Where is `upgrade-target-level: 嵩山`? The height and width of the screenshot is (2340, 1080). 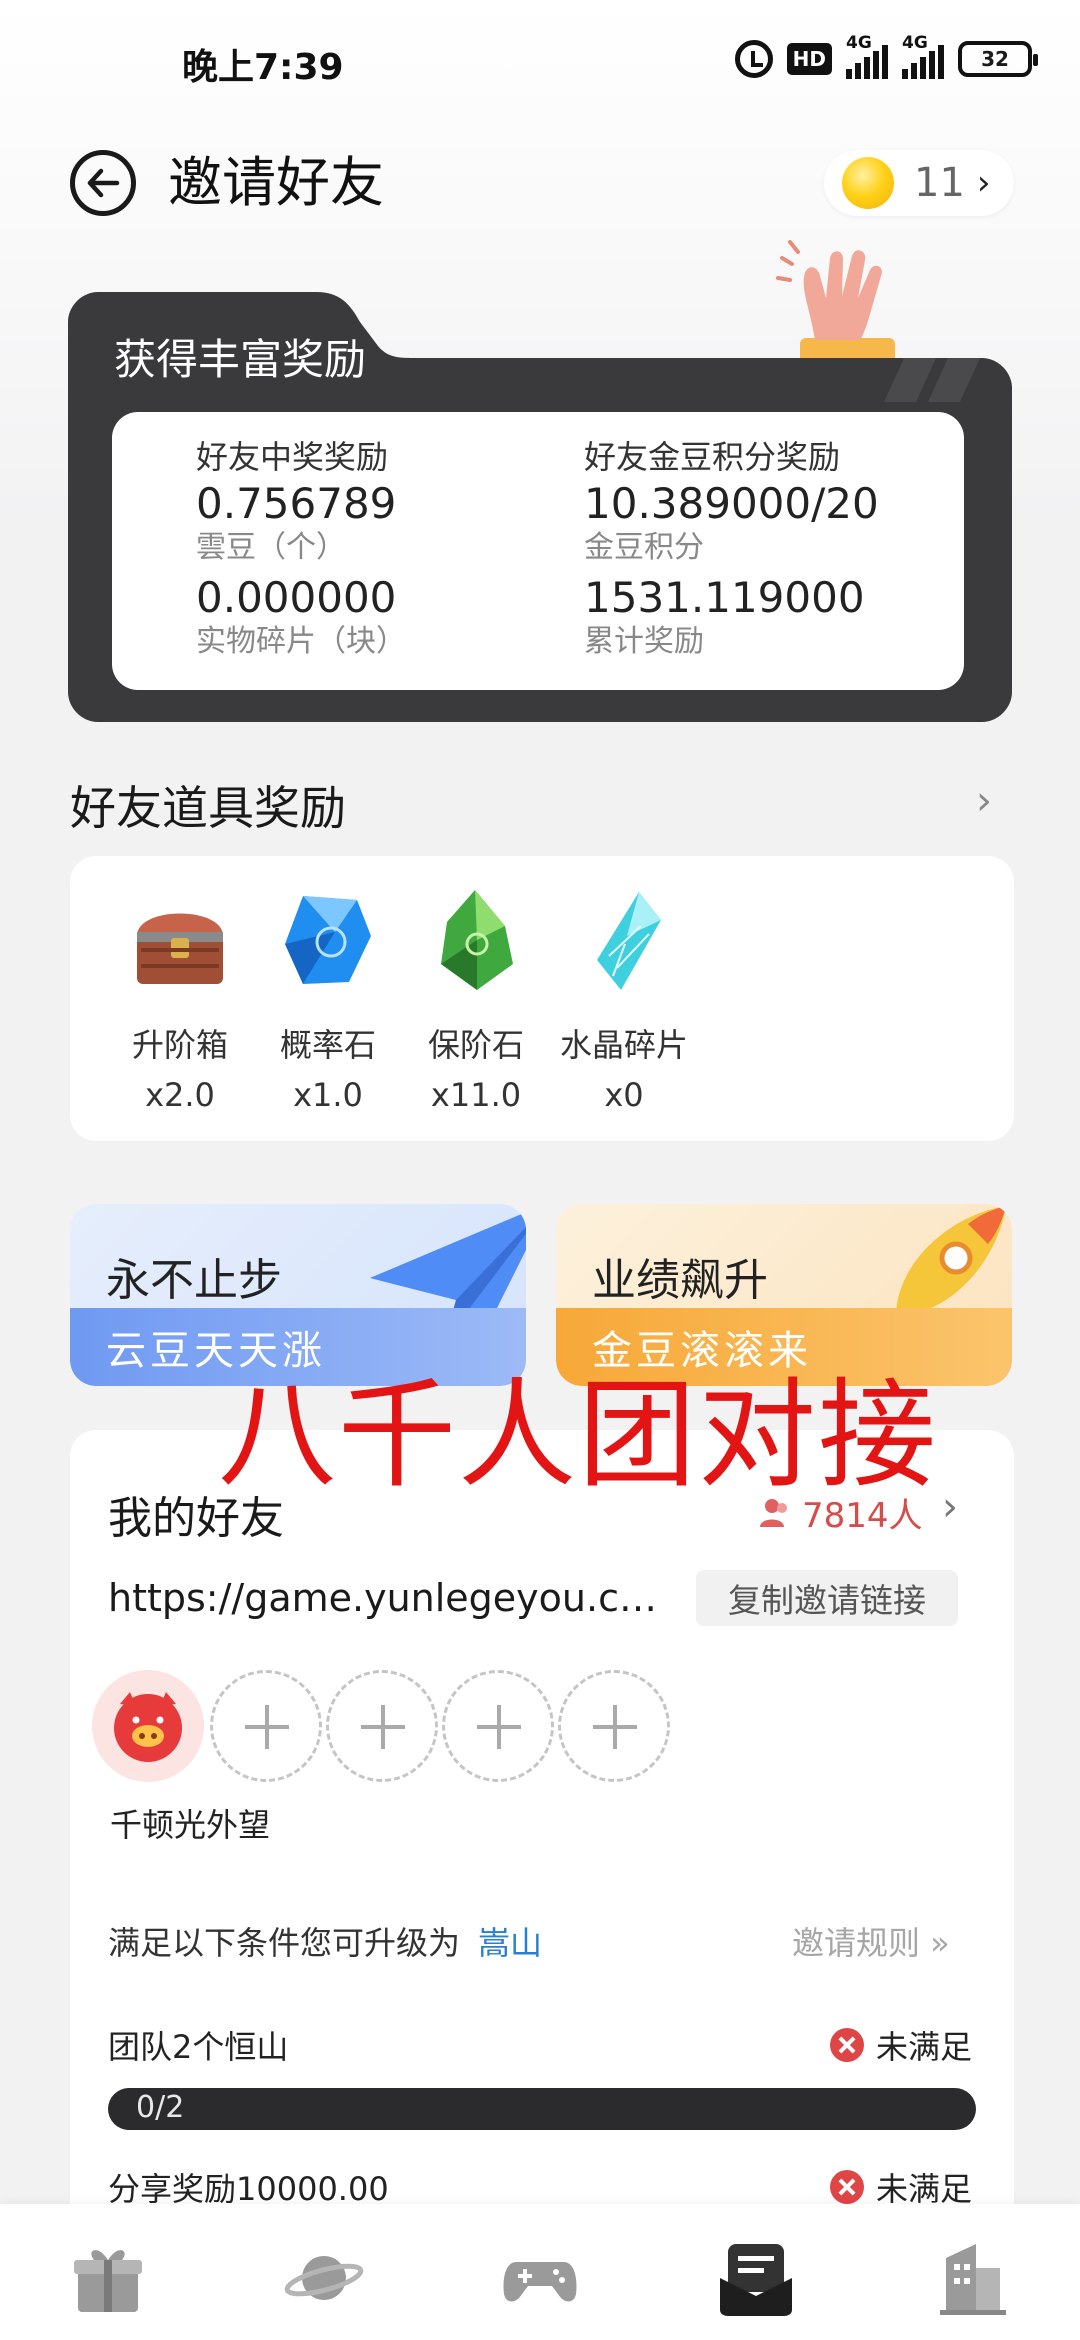
upgrade-target-level: 嵩山 is located at coordinates (510, 1943).